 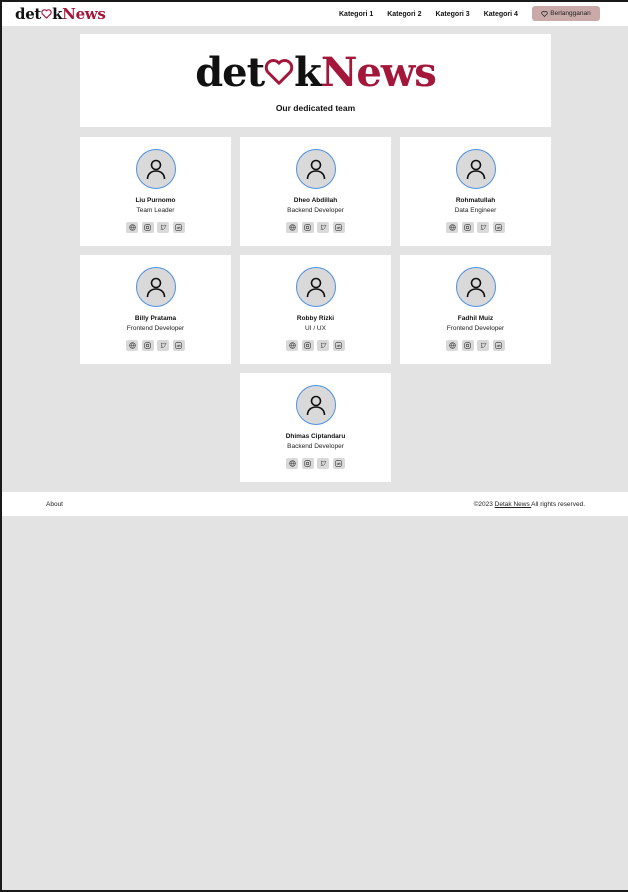 I want to click on team-card: Fadhil Muiz Frontend Developer, so click(x=475, y=309).